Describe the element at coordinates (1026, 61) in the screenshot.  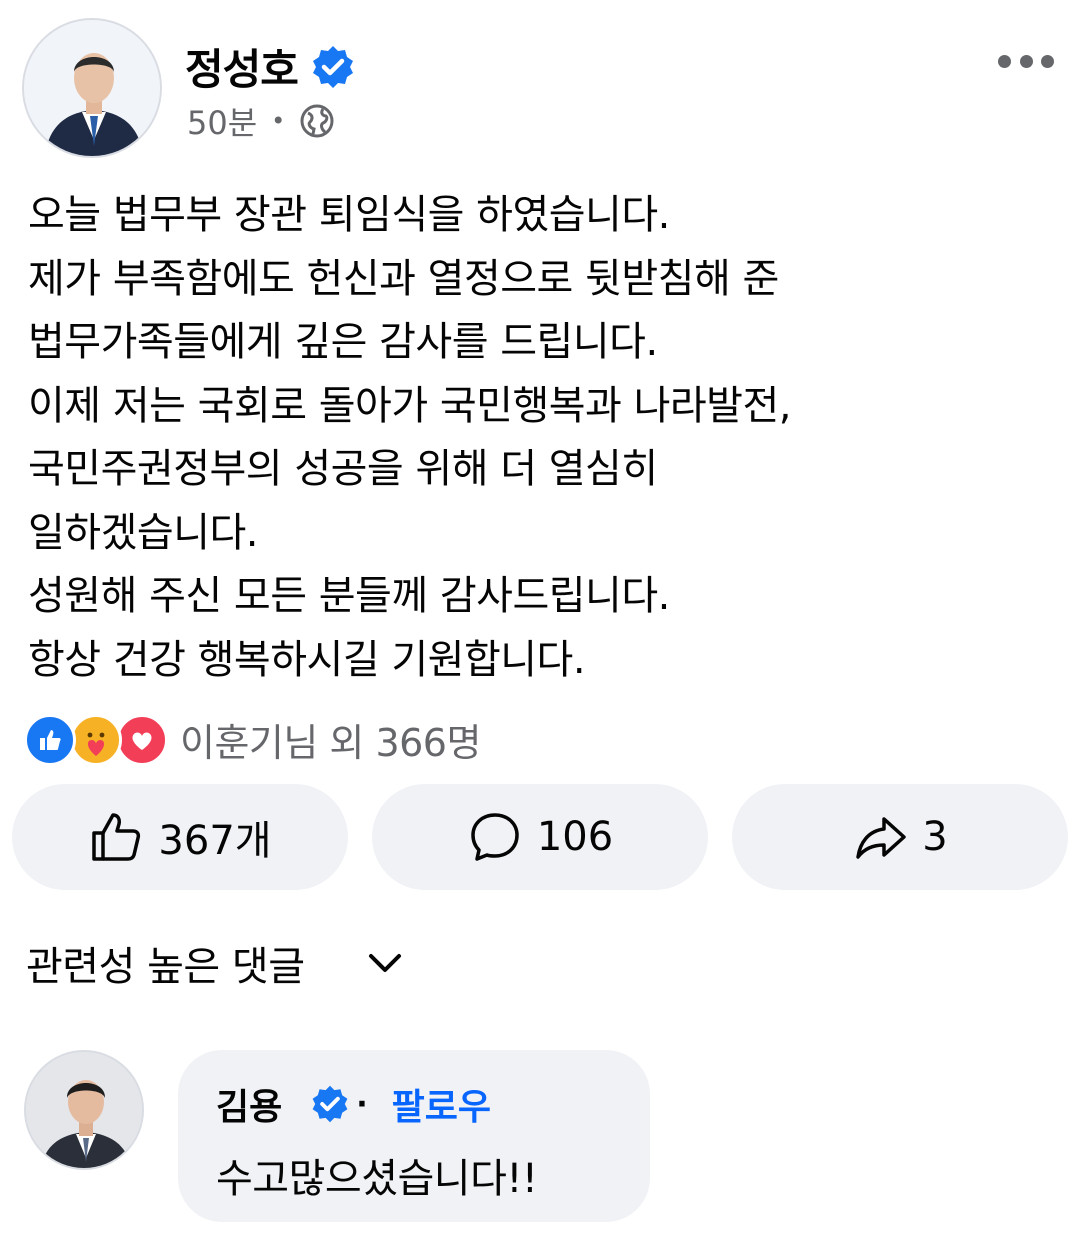
I see `more-options-icon` at that location.